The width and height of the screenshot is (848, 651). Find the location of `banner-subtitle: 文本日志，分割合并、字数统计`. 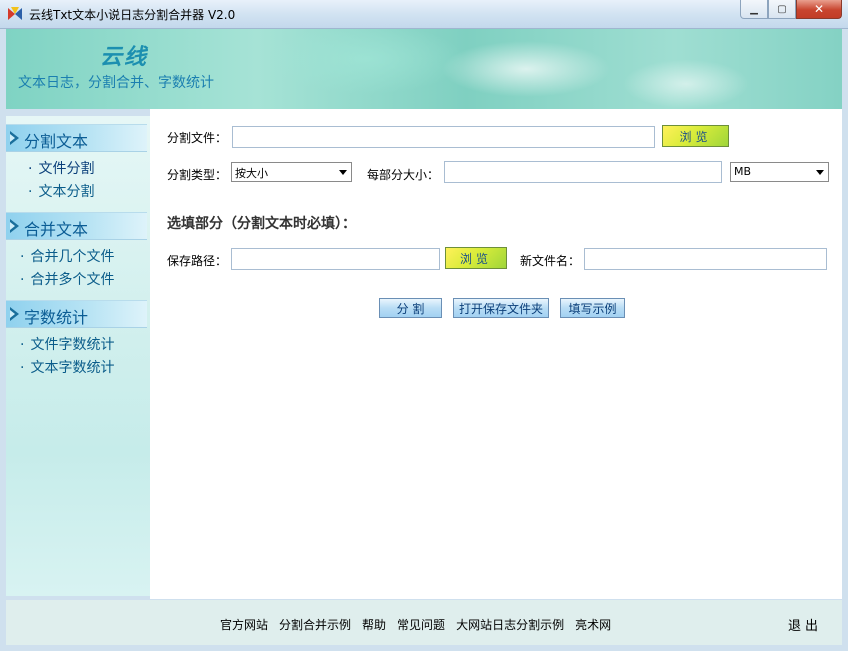

banner-subtitle: 文本日志，分割合并、字数统计 is located at coordinates (116, 83).